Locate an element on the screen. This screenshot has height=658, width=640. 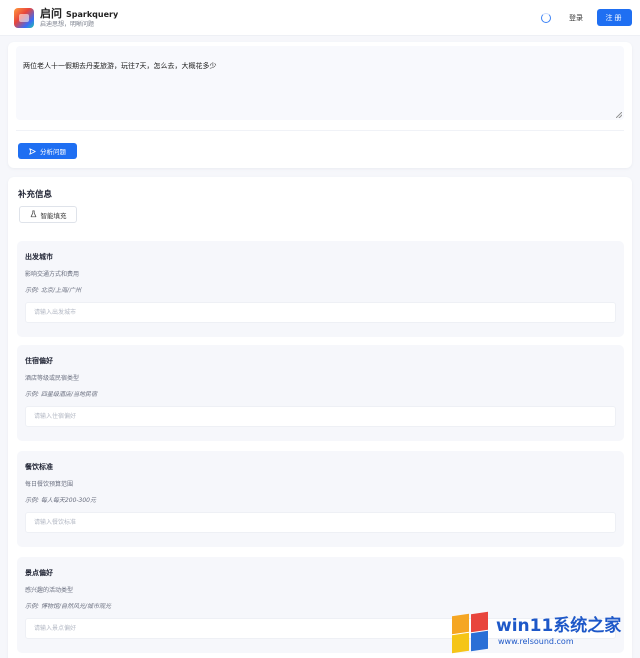
field-title: 餐饮标准 is located at coordinates (39, 467).